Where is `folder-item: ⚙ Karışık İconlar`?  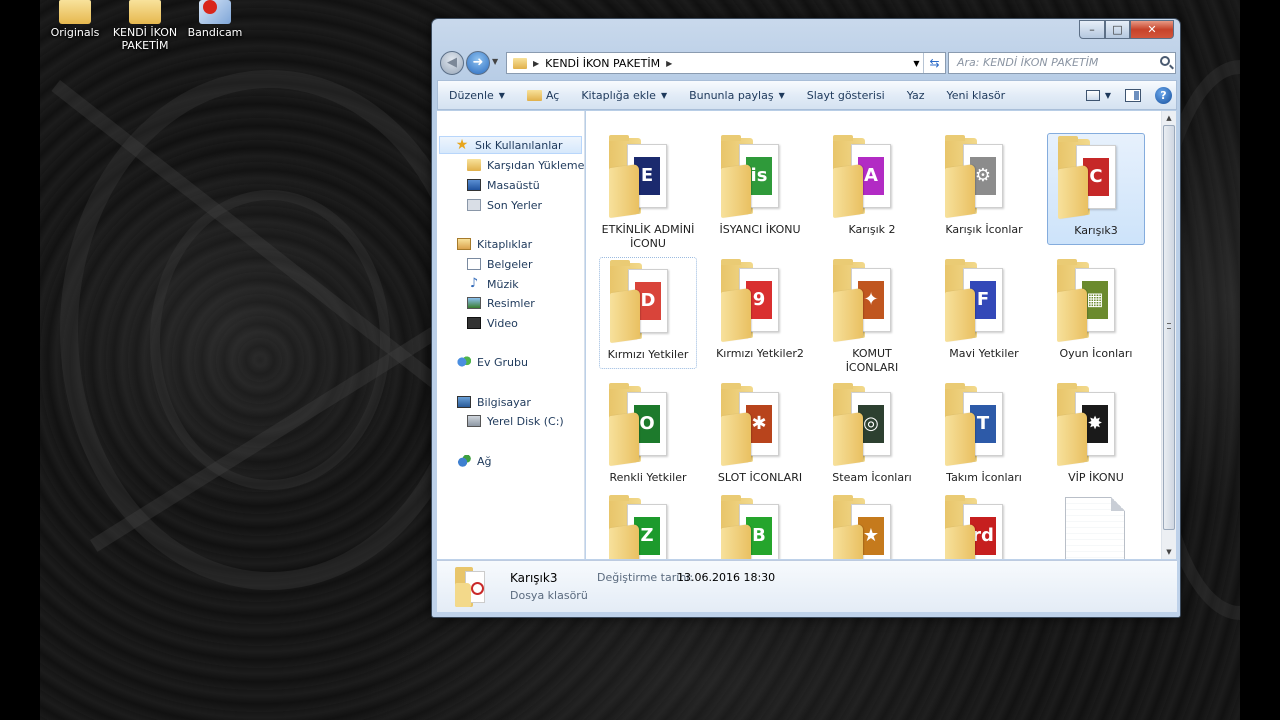 folder-item: ⚙ Karışık İconlar is located at coordinates (984, 189).